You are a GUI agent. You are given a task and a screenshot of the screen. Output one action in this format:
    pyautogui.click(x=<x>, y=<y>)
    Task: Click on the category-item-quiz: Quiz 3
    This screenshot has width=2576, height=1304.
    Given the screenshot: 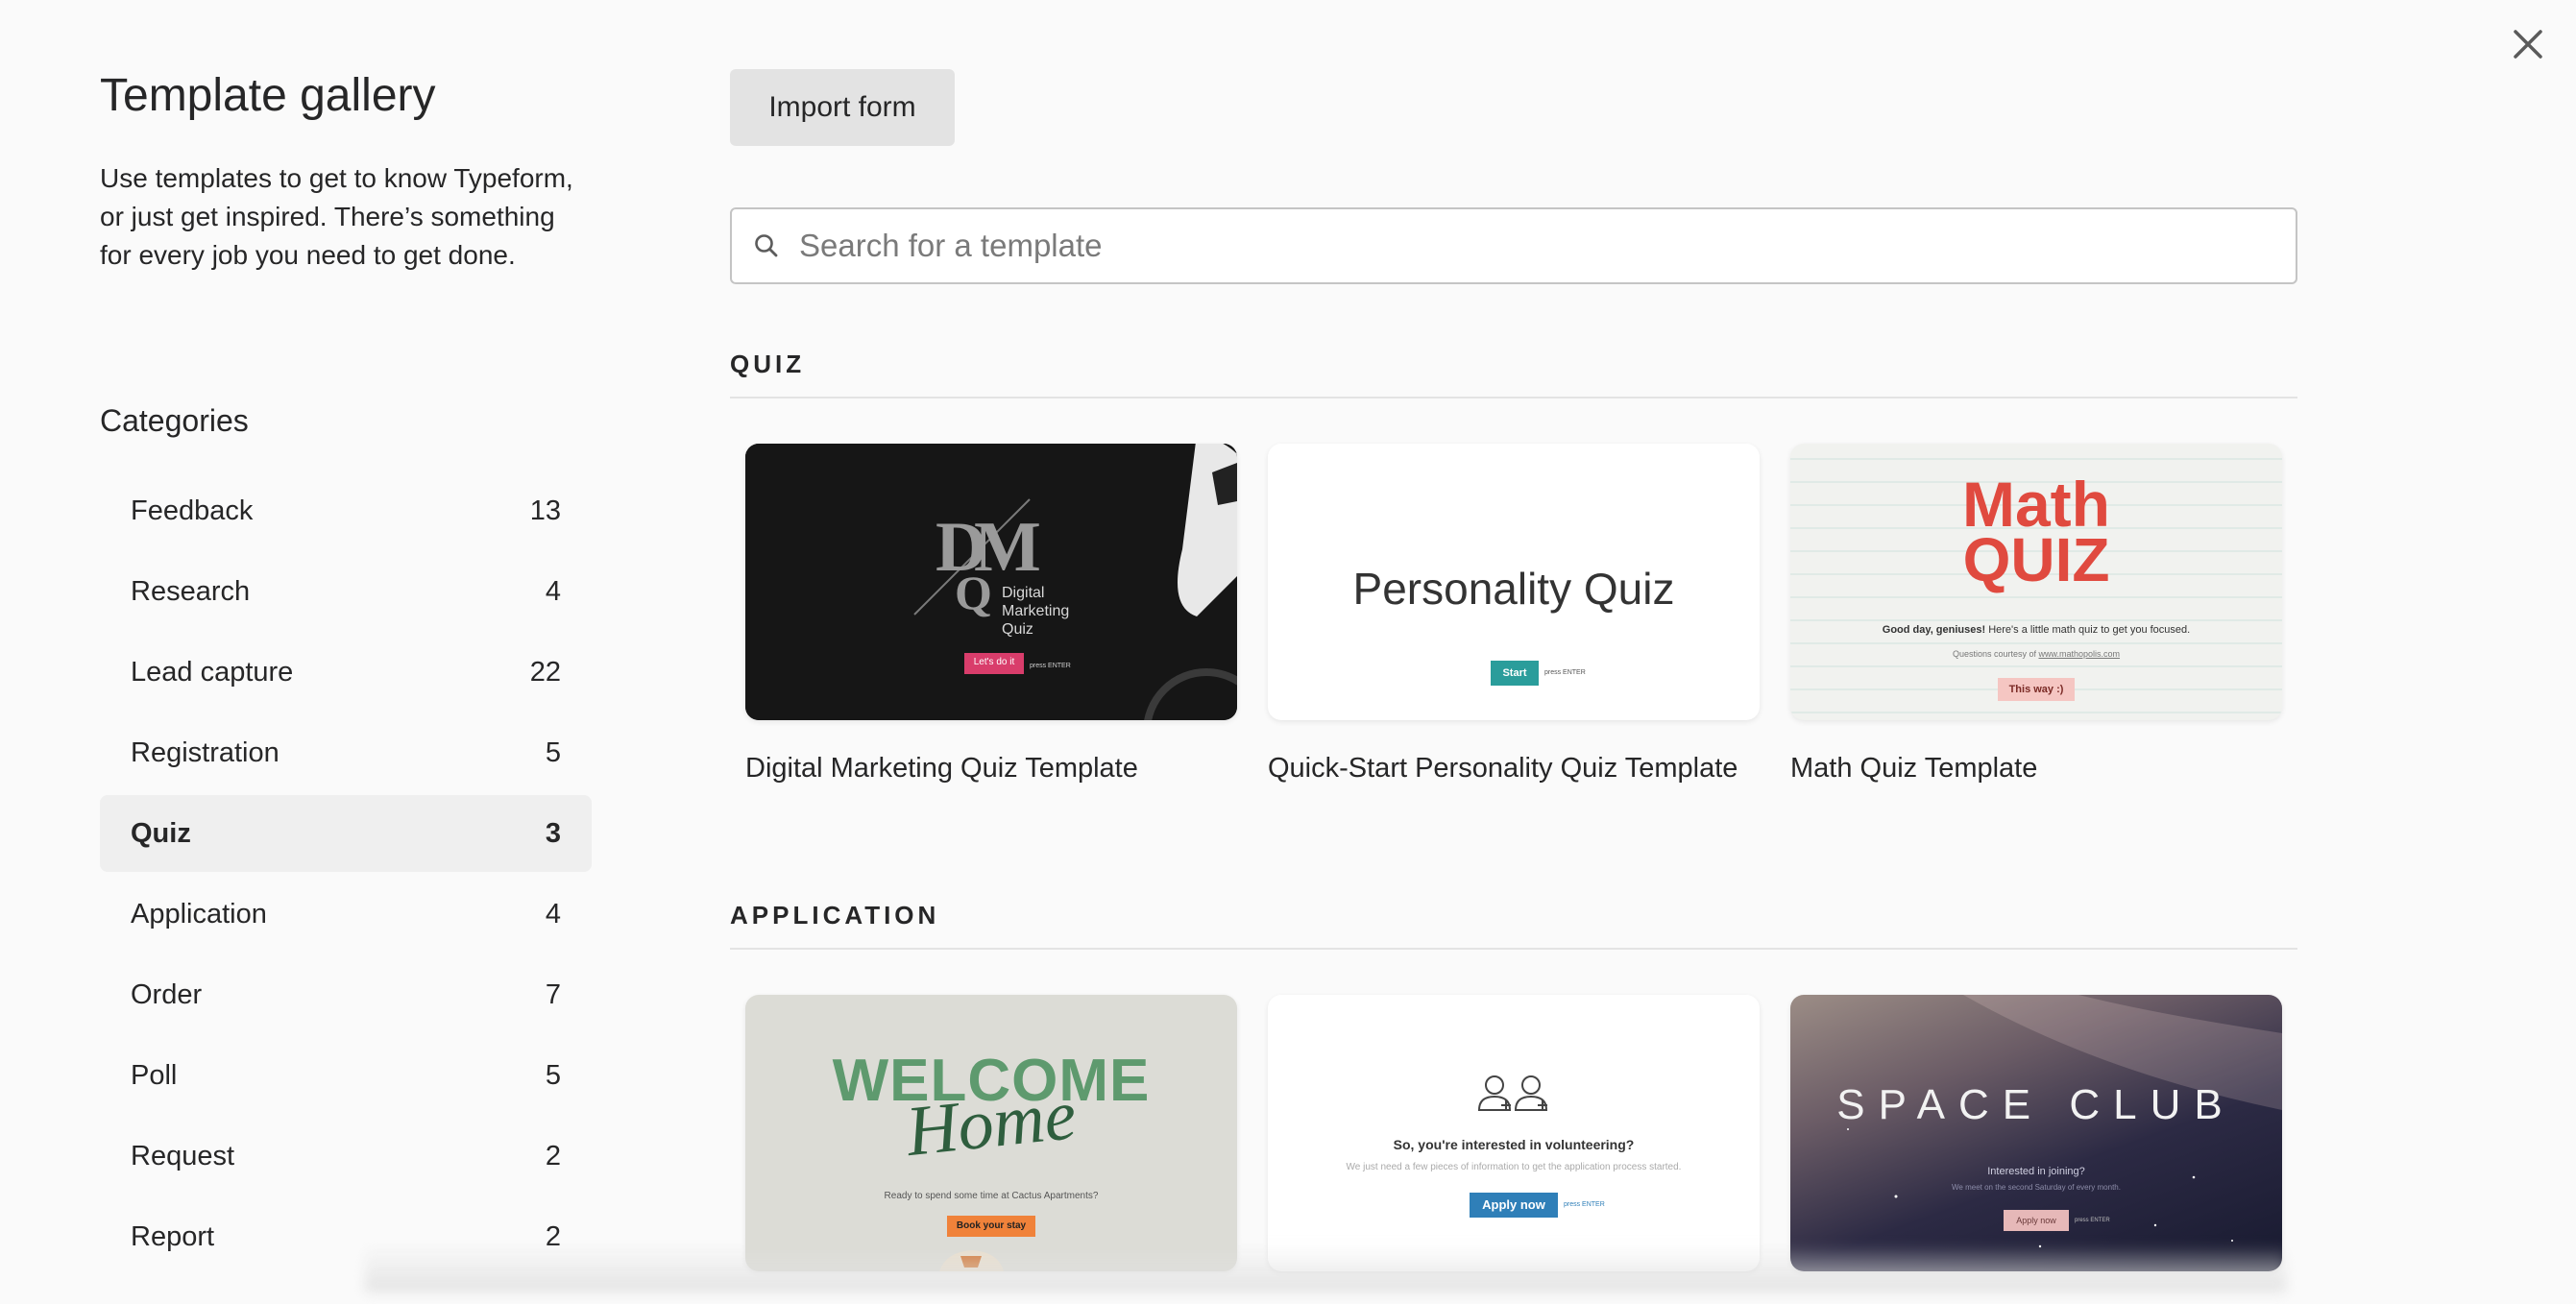 What is the action you would take?
    pyautogui.click(x=346, y=834)
    